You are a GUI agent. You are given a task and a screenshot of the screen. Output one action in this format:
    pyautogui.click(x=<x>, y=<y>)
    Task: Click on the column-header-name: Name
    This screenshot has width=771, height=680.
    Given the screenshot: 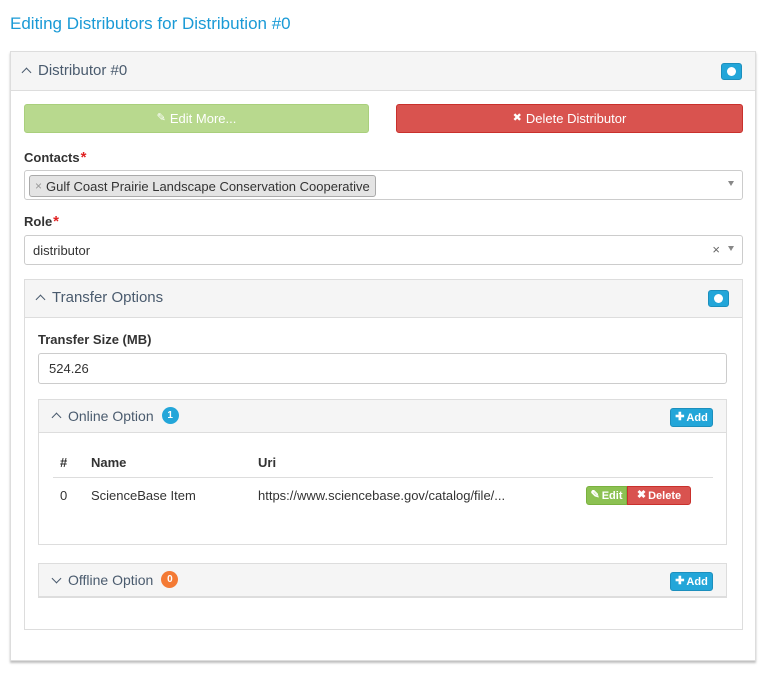 What is the action you would take?
    pyautogui.click(x=109, y=462)
    